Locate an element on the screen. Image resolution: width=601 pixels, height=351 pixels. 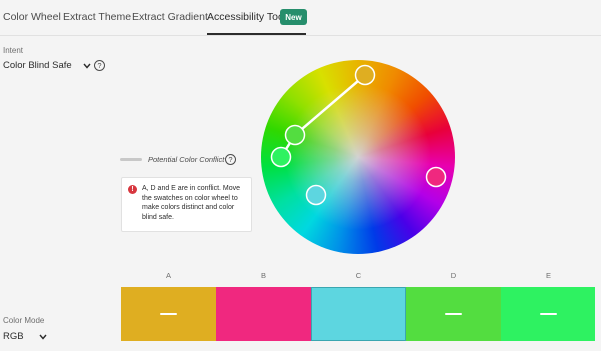
tab-extract-gradient: Extract Gradient is located at coordinates (170, 17).